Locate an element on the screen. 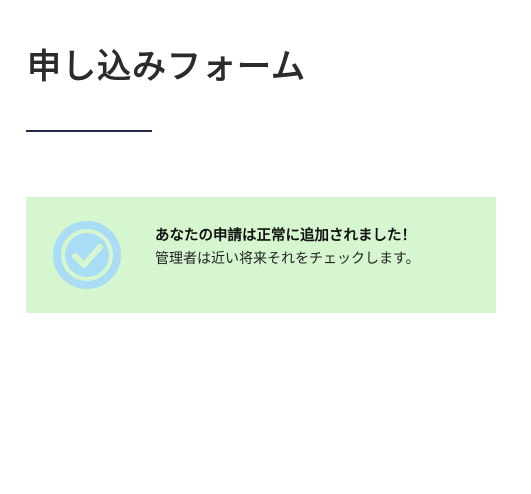 Image resolution: width=531 pixels, height=494 pixels. notice-message: あなたの申請は正常に追加されました！ 管理者は近い将来それをチェックします。 is located at coordinates (320, 248).